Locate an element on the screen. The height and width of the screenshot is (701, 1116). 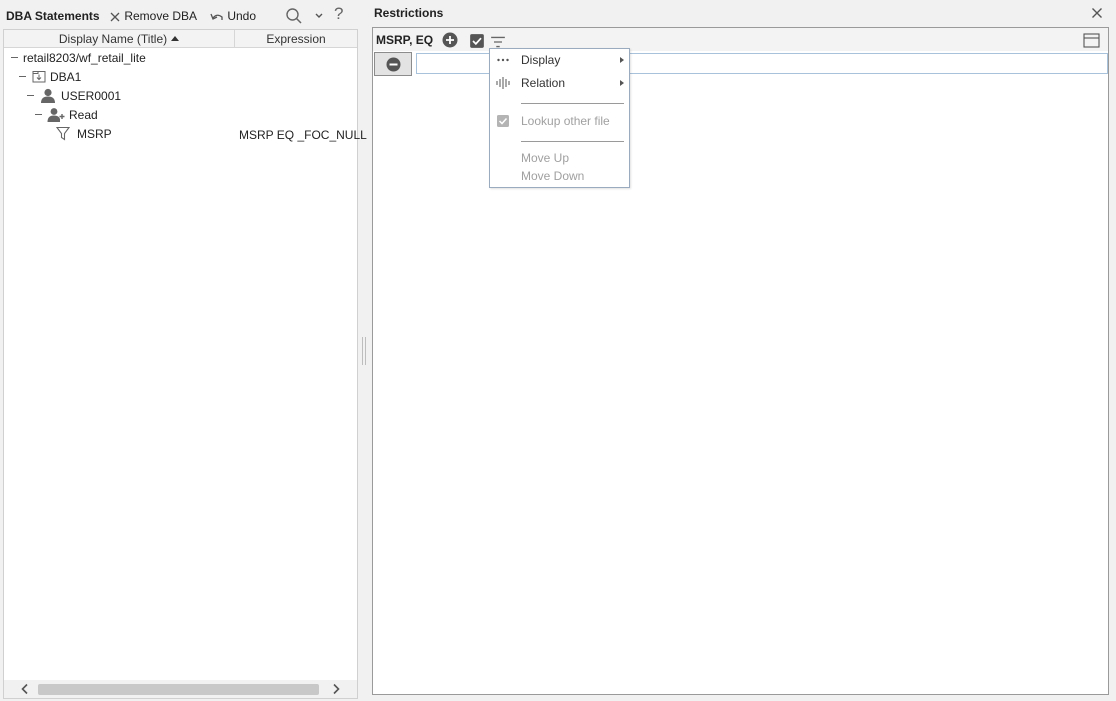
panel-title: DBA Statements is located at coordinates (53, 16).